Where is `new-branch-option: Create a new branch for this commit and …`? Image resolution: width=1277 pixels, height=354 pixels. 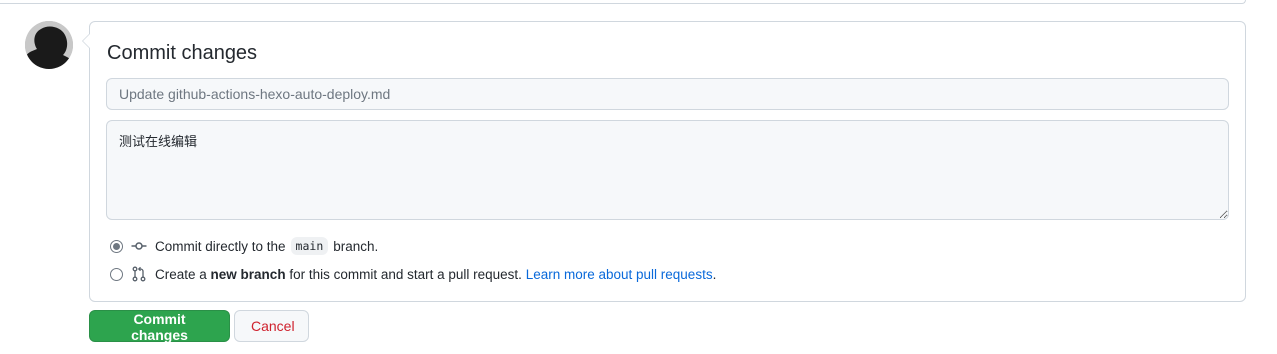 new-branch-option: Create a new branch for this commit and … is located at coordinates (413, 274).